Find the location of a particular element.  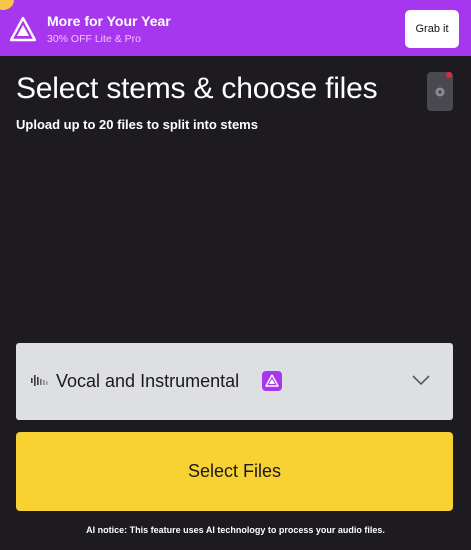

promo-title: More for Your Year is located at coordinates (109, 21).